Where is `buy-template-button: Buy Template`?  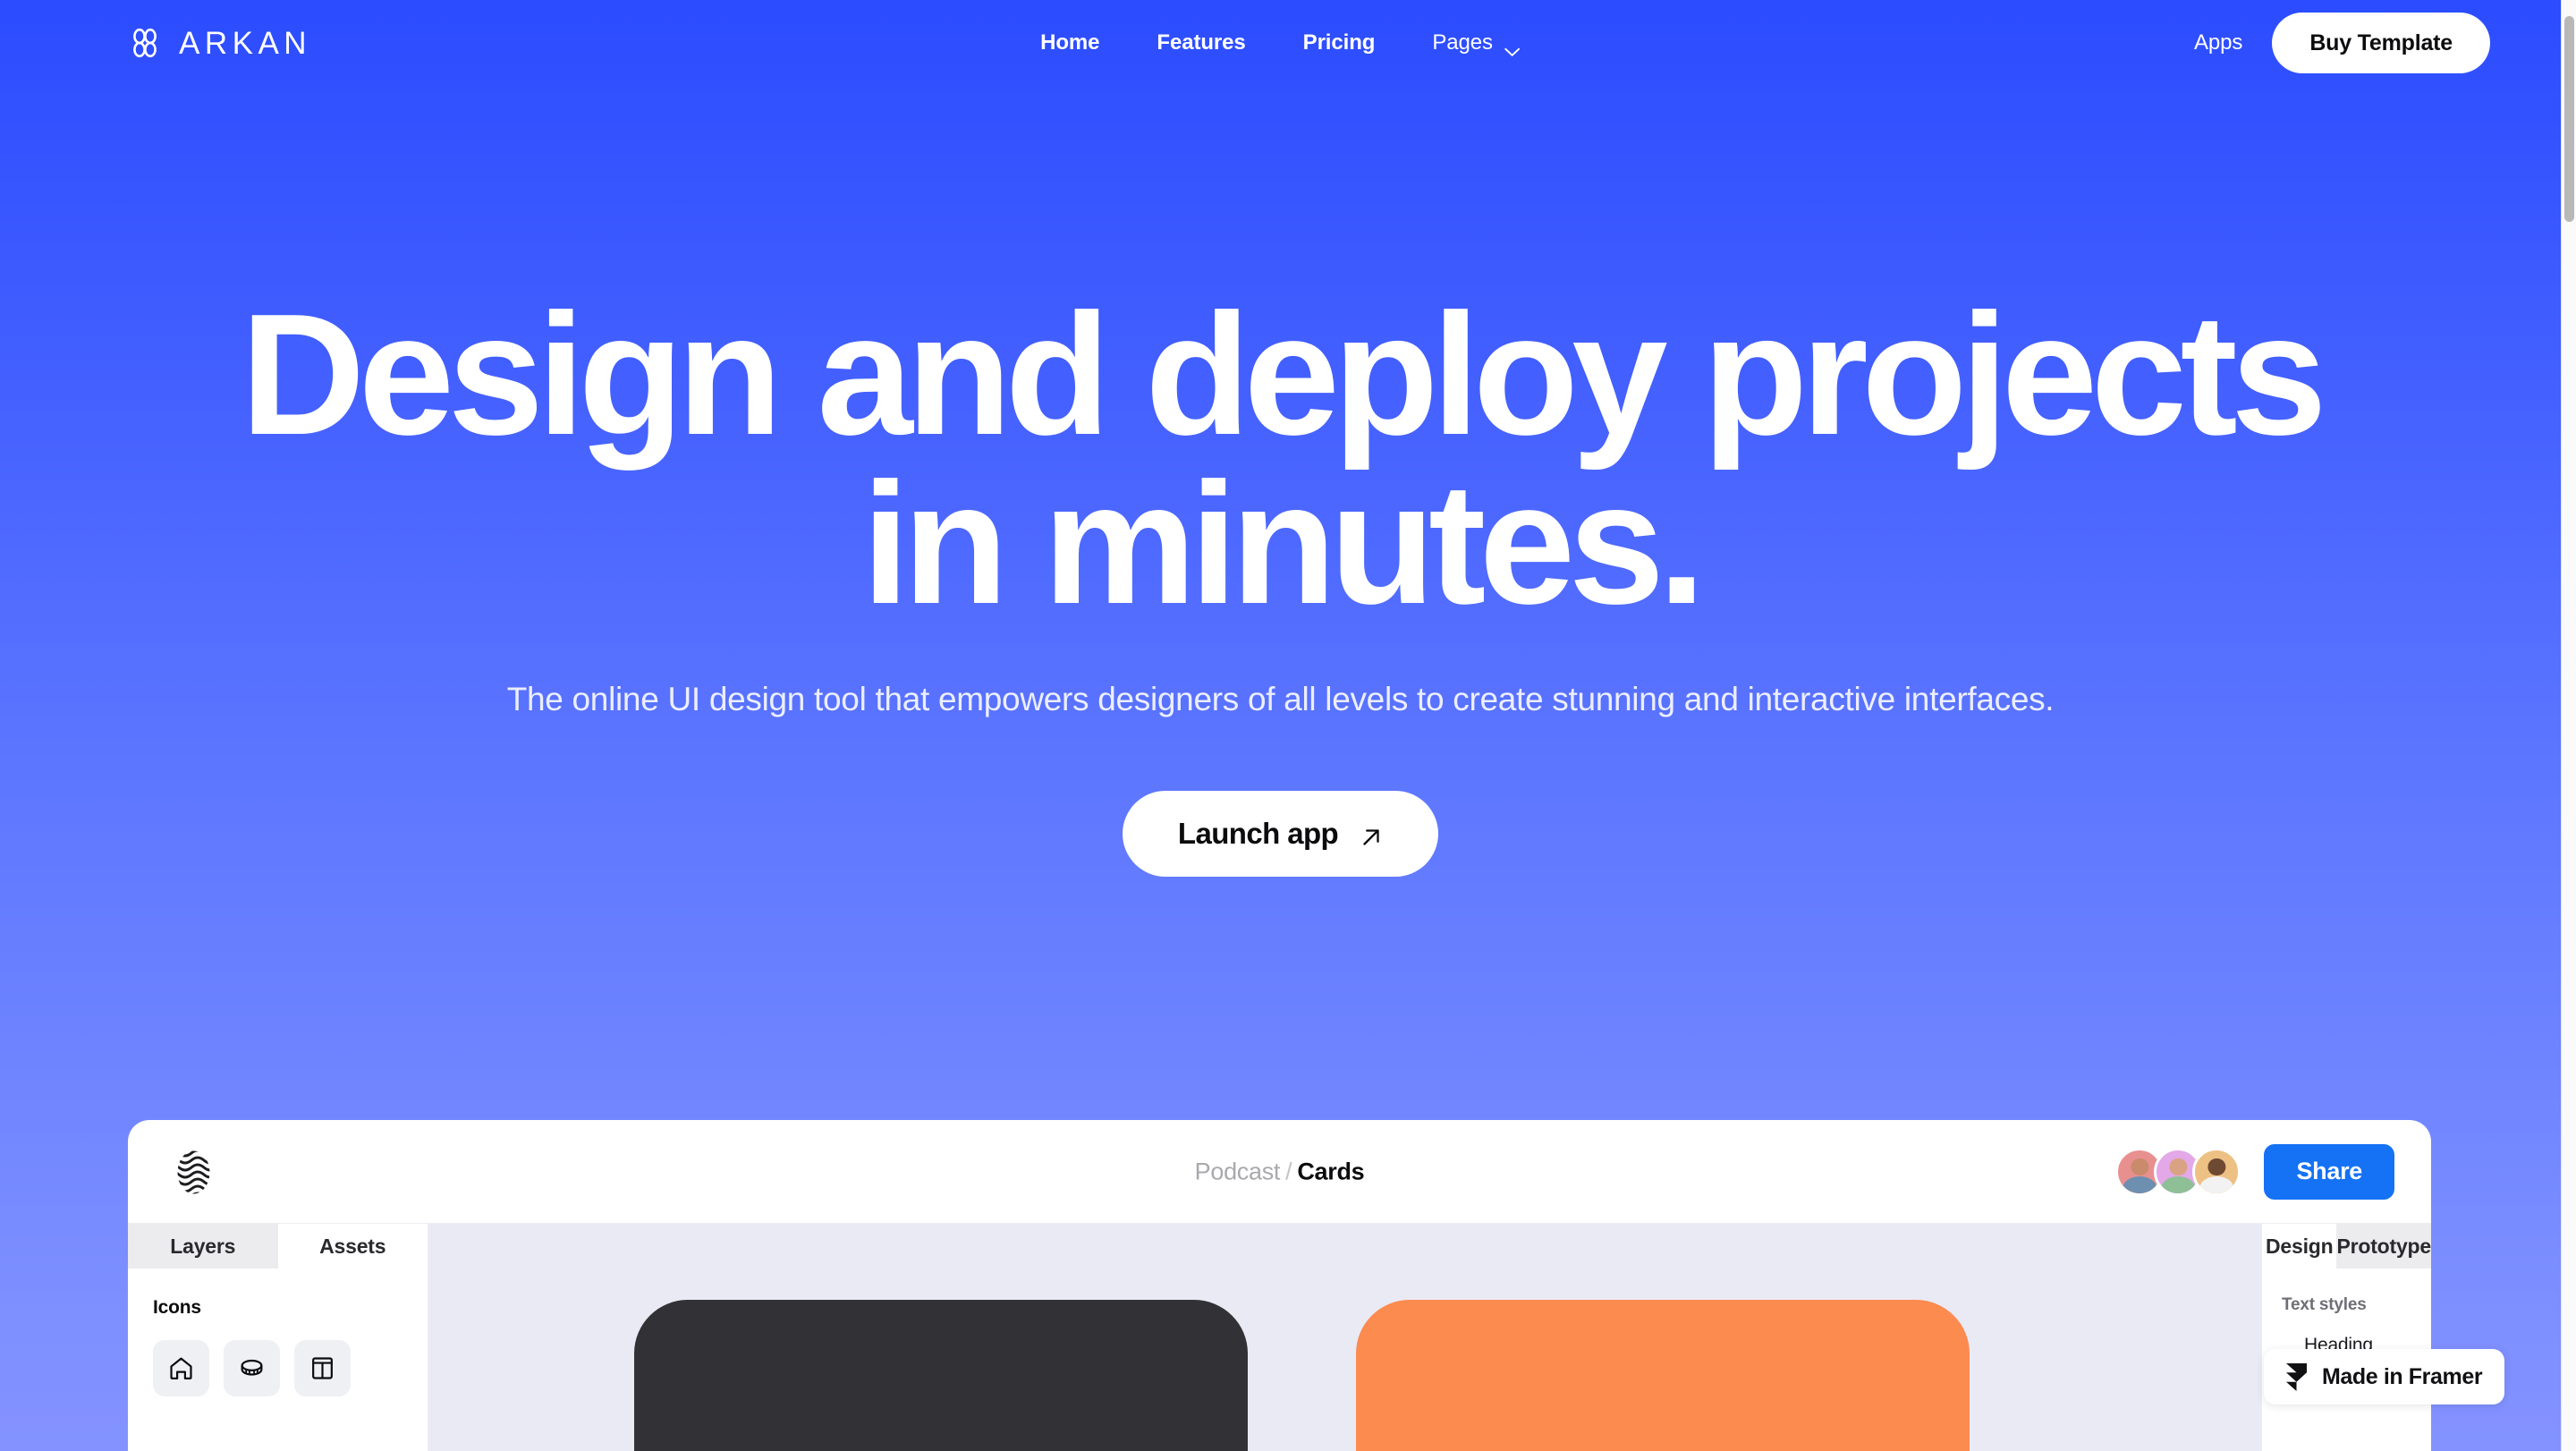 buy-template-button: Buy Template is located at coordinates (2381, 43).